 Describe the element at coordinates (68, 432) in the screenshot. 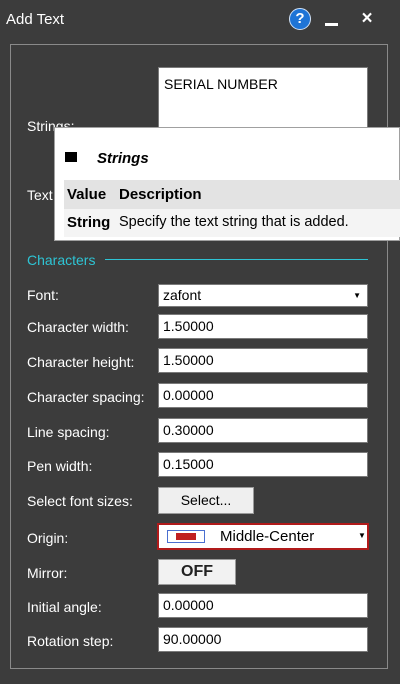

I see `line-spacing-label: Line spacing:` at that location.